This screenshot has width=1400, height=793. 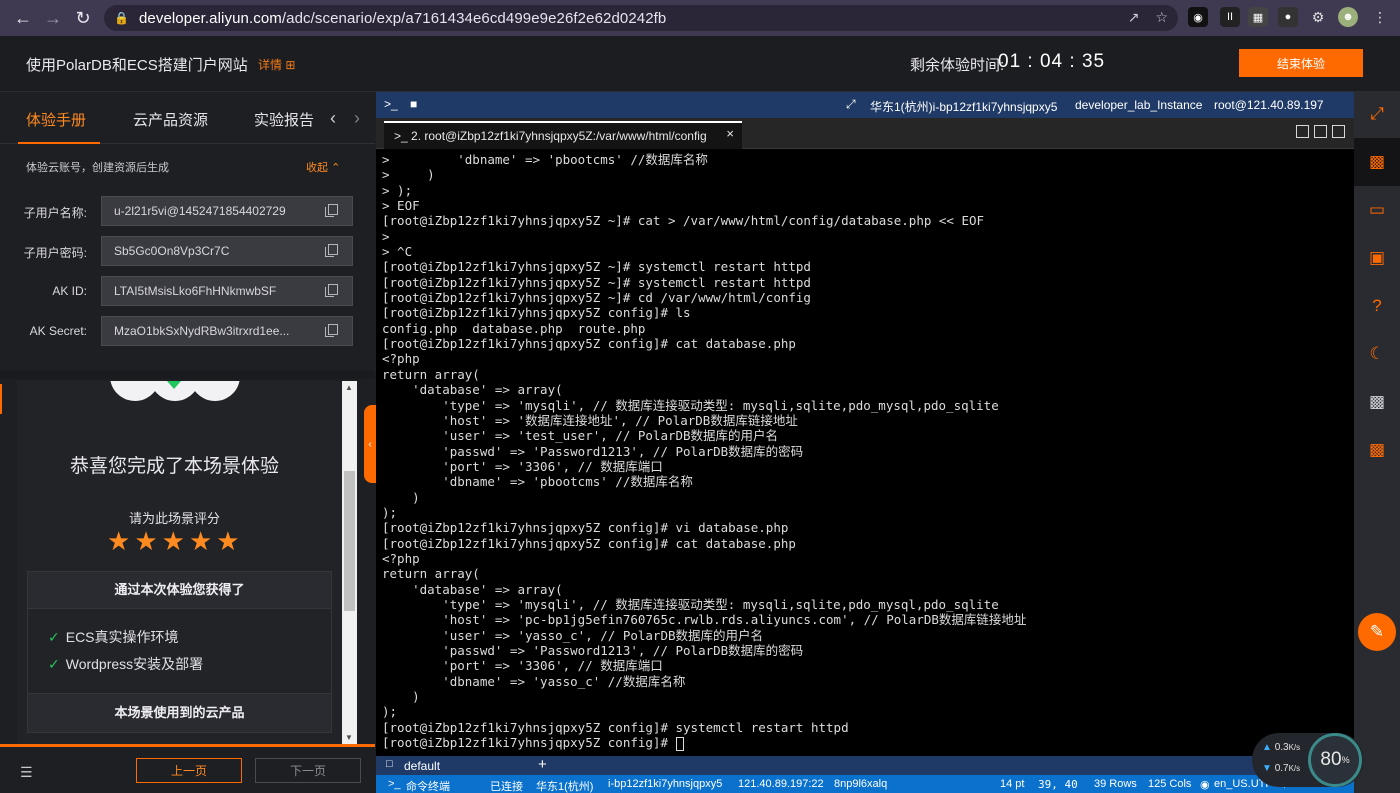 I want to click on card-scrollbar: ▲ ▼, so click(x=349, y=563).